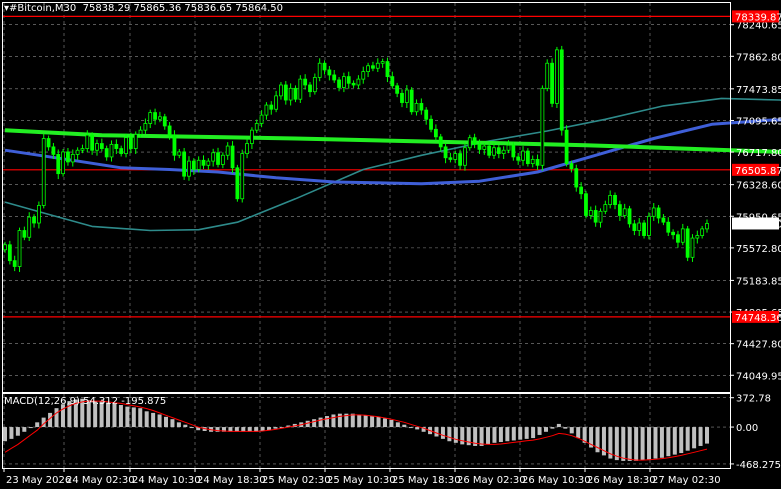 The width and height of the screenshot is (781, 489). I want to click on price-tick-label: 77095.65, so click(758, 121).